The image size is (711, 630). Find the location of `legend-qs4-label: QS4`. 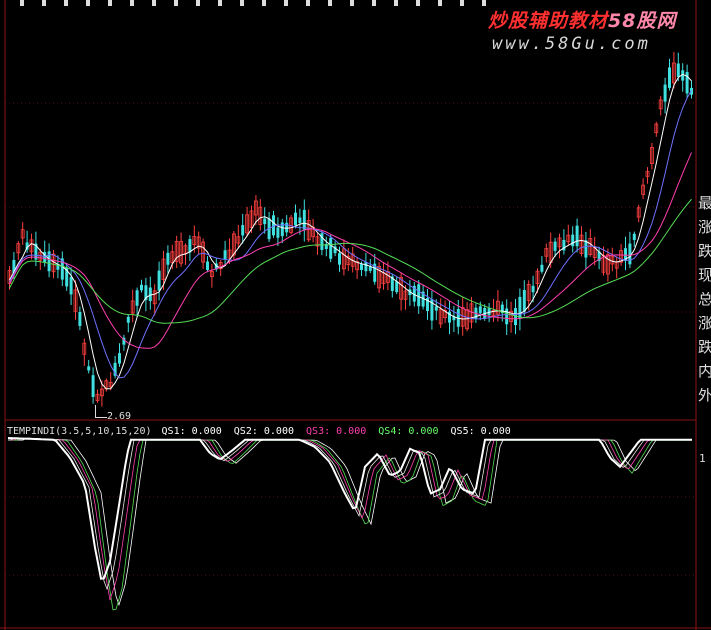

legend-qs4-label: QS4 is located at coordinates (387, 431).